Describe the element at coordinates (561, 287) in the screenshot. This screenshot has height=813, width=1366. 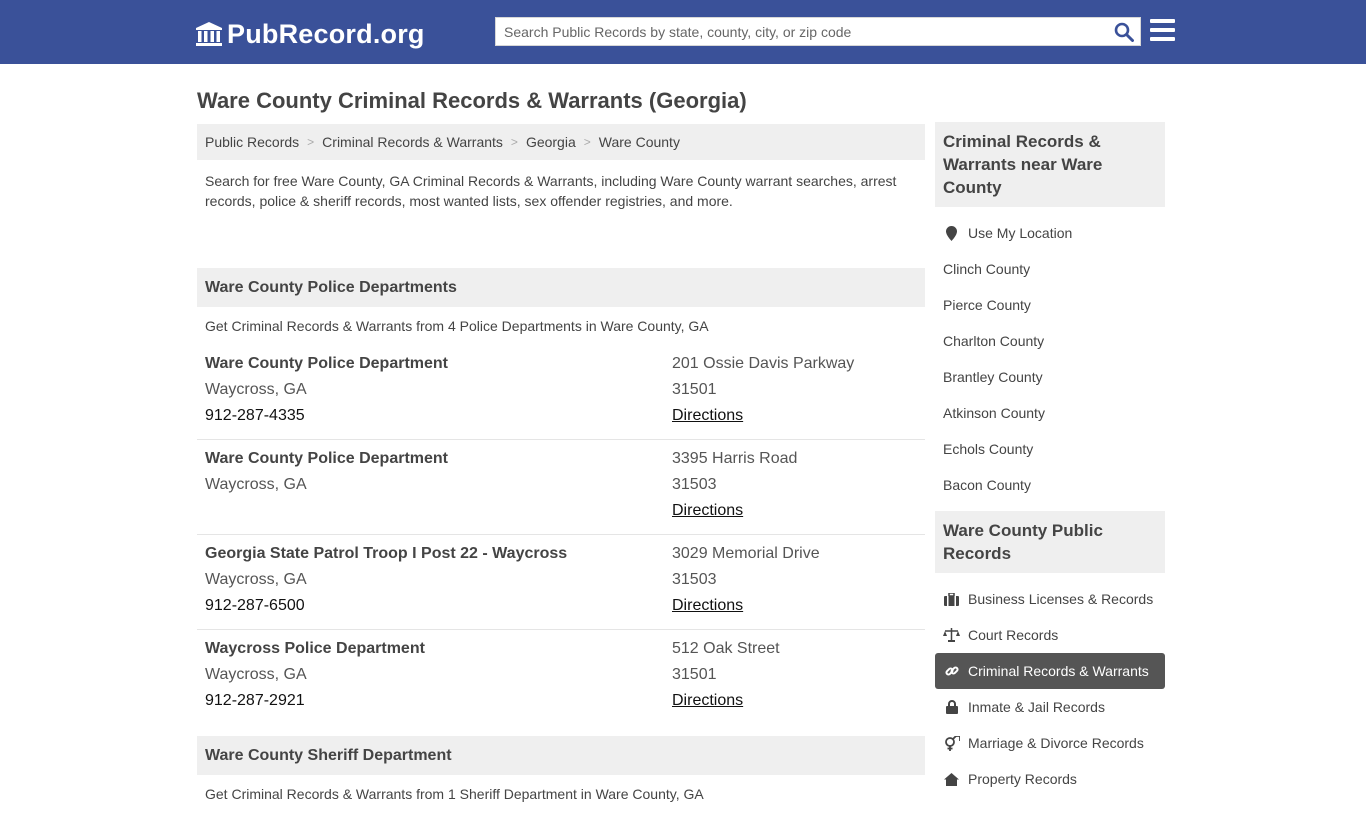
I see `police-section-title: Ware County Police Departments` at that location.